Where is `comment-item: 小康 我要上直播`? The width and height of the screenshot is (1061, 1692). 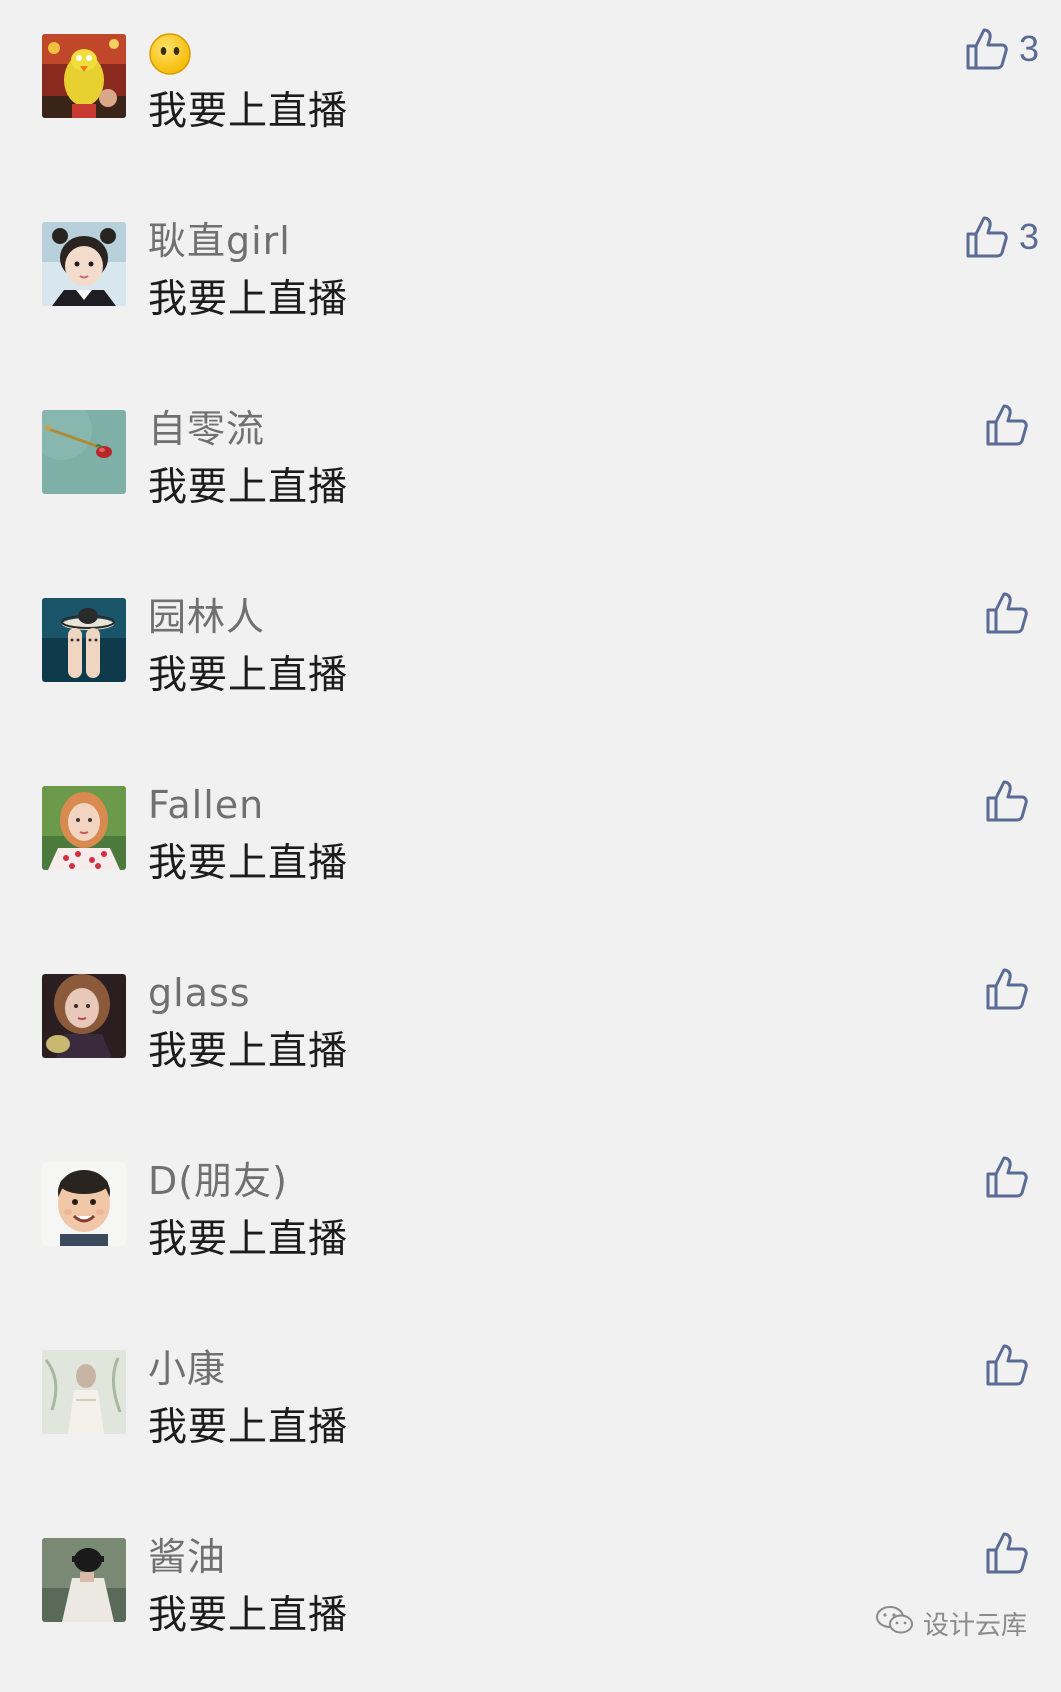
comment-item: 小康 我要上直播 is located at coordinates (530, 1410).